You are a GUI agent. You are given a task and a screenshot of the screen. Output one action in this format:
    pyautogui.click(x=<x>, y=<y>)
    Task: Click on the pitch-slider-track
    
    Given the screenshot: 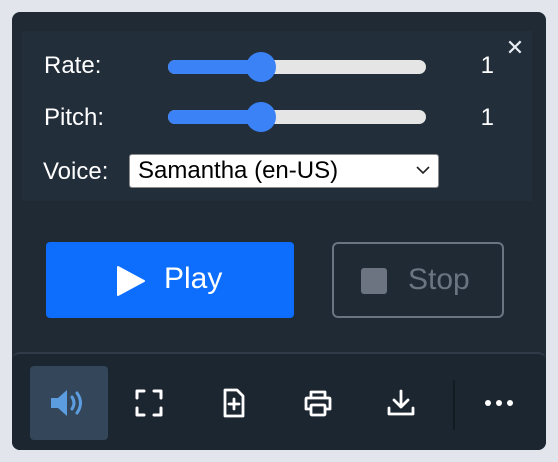 What is the action you would take?
    pyautogui.click(x=297, y=117)
    